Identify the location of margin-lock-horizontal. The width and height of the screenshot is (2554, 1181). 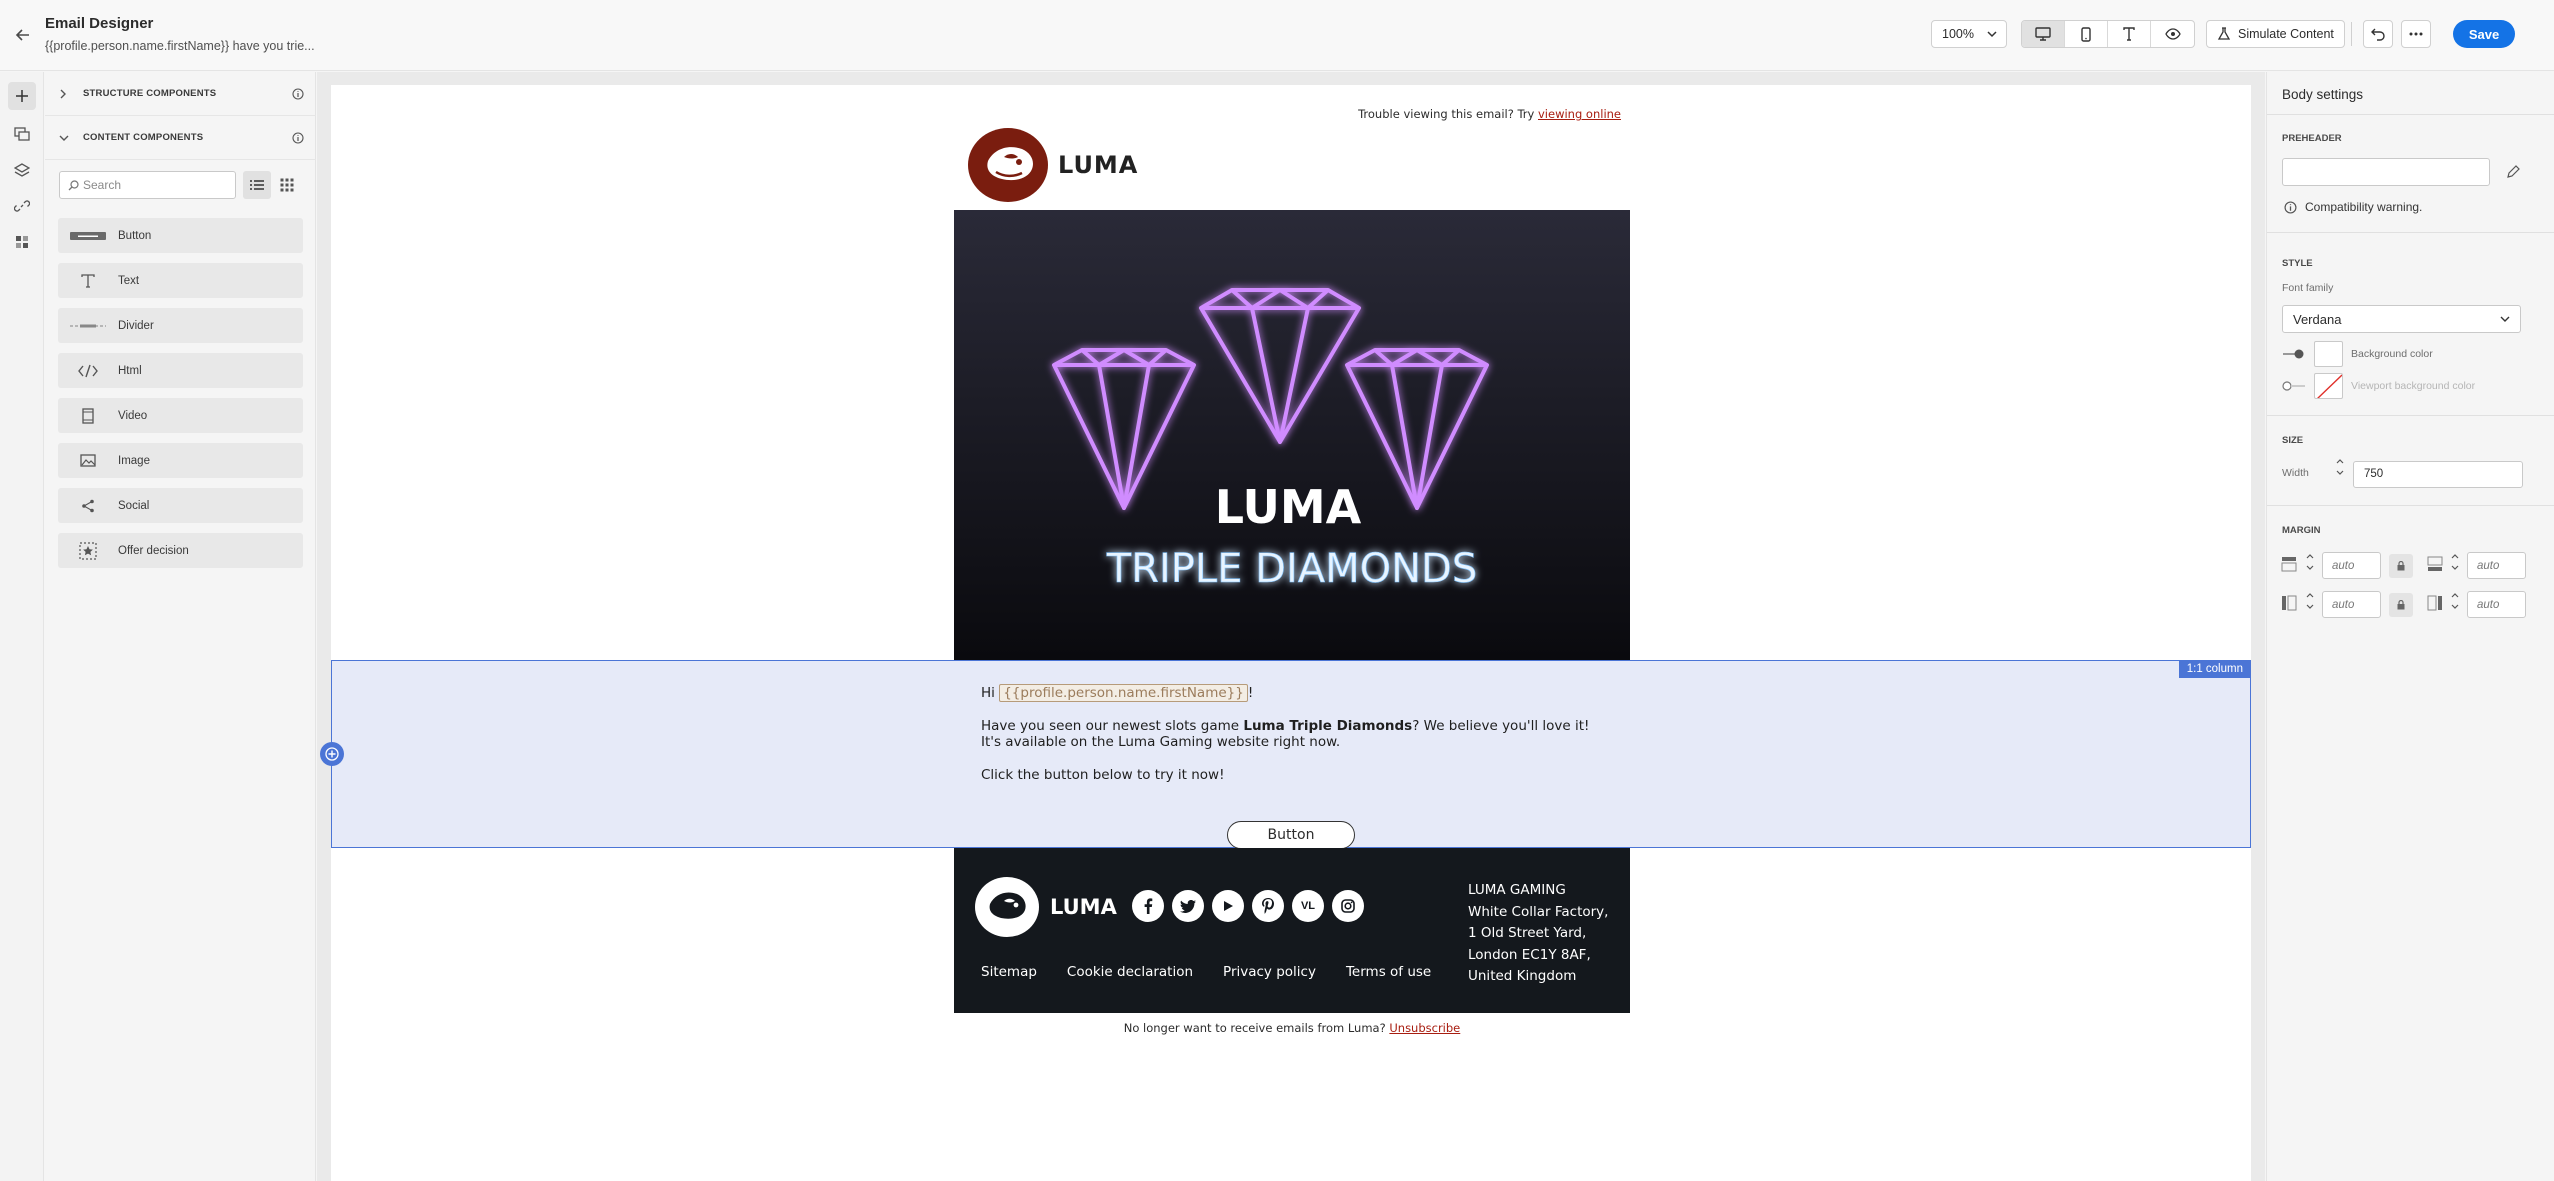
(2401, 605).